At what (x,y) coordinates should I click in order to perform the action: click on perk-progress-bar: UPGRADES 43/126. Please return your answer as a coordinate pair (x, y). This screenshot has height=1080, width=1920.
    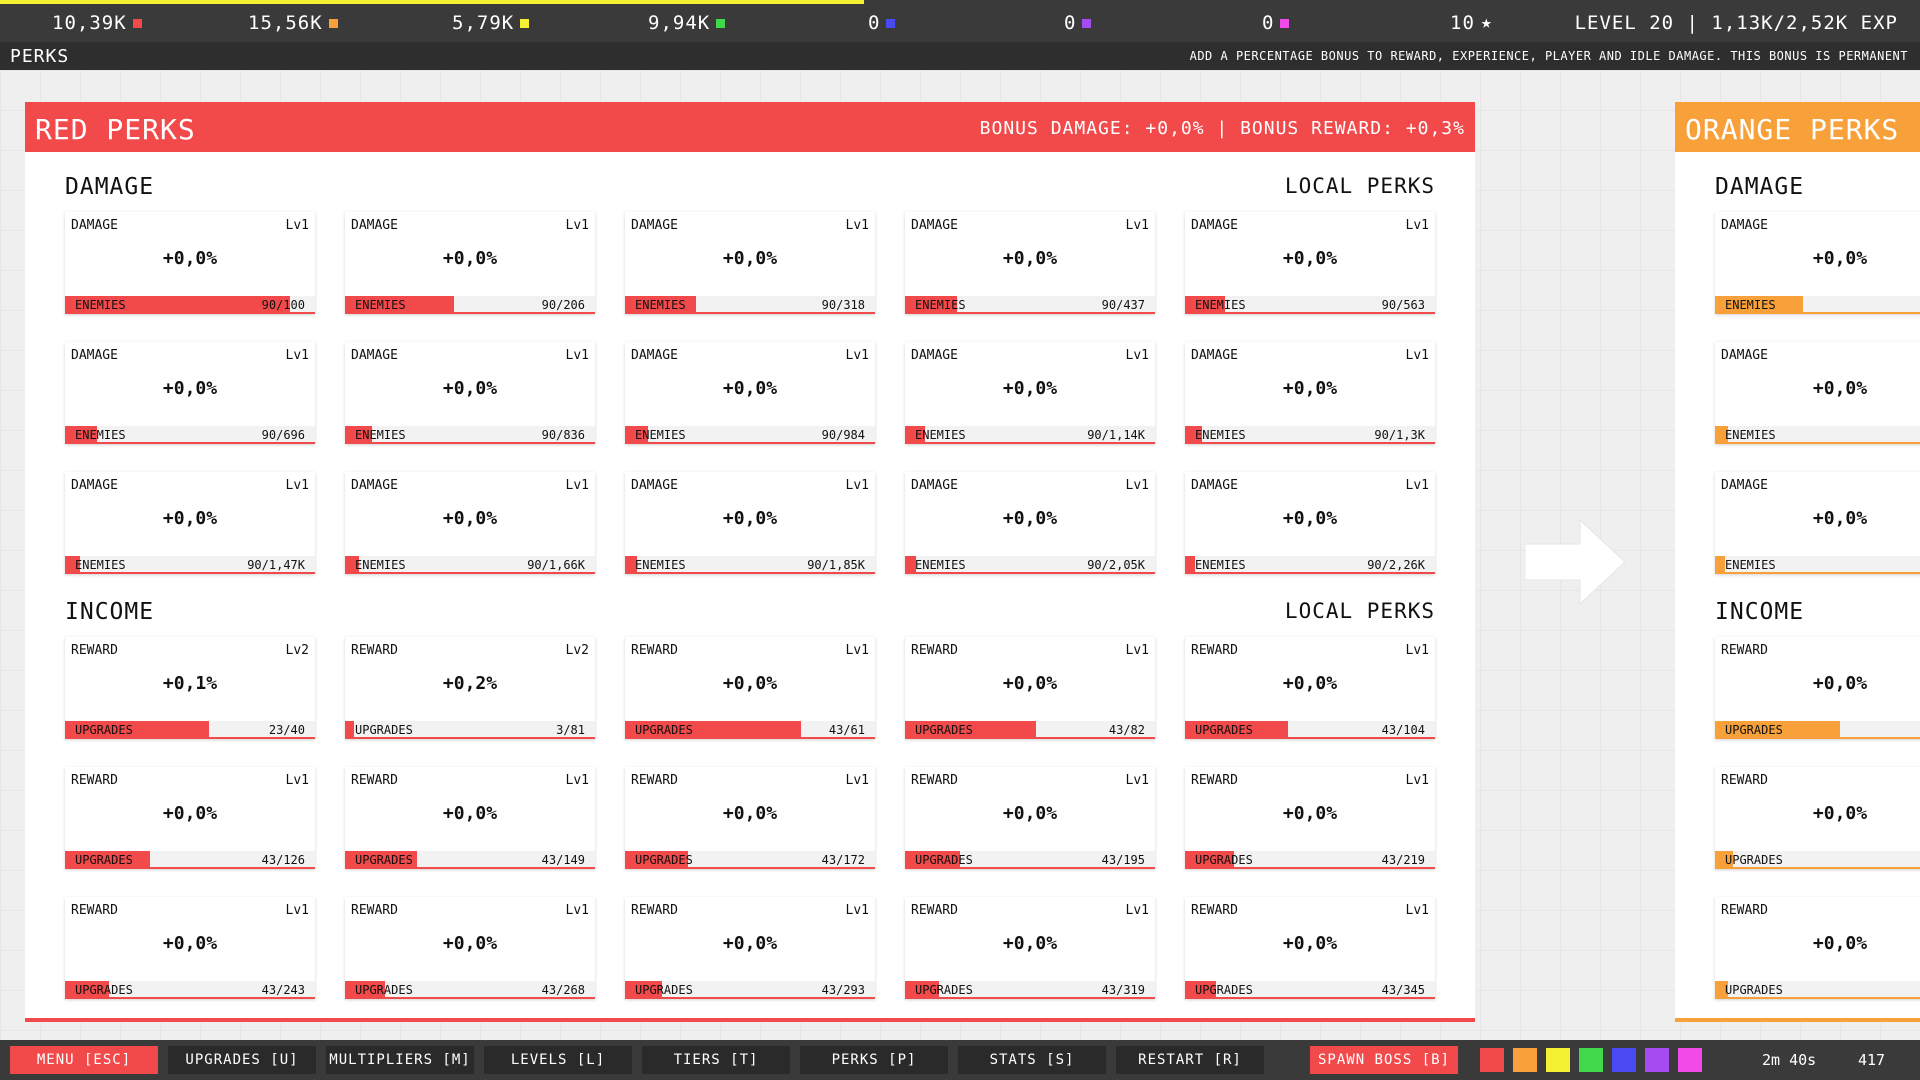
    Looking at the image, I should click on (190, 860).